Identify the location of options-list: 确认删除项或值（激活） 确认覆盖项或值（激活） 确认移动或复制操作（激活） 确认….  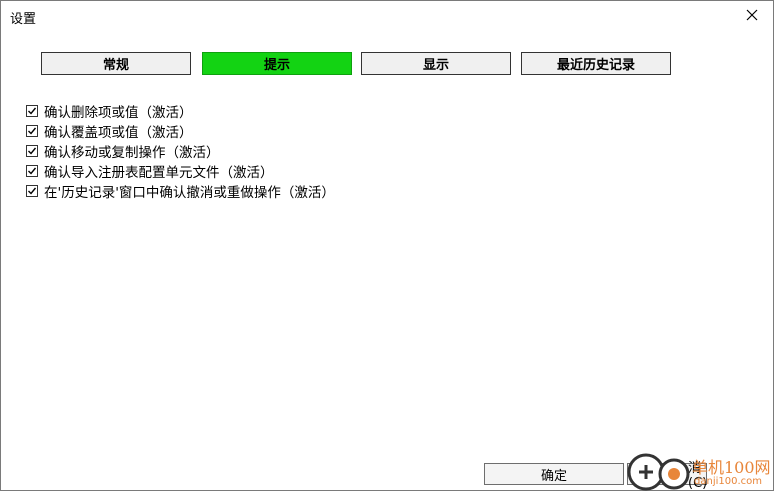
(180, 151).